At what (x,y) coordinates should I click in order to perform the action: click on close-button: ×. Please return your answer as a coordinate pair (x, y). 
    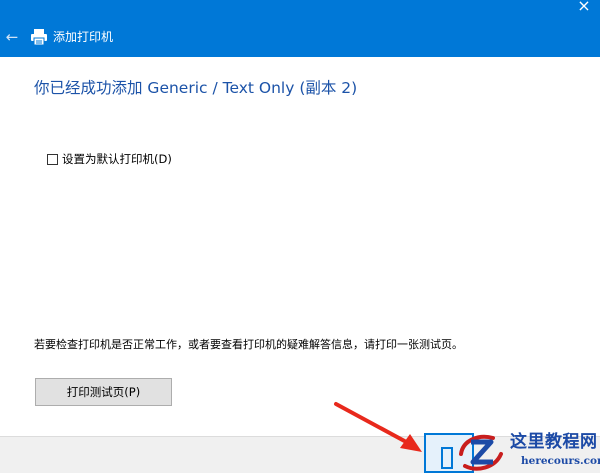
    Looking at the image, I should click on (584, 8).